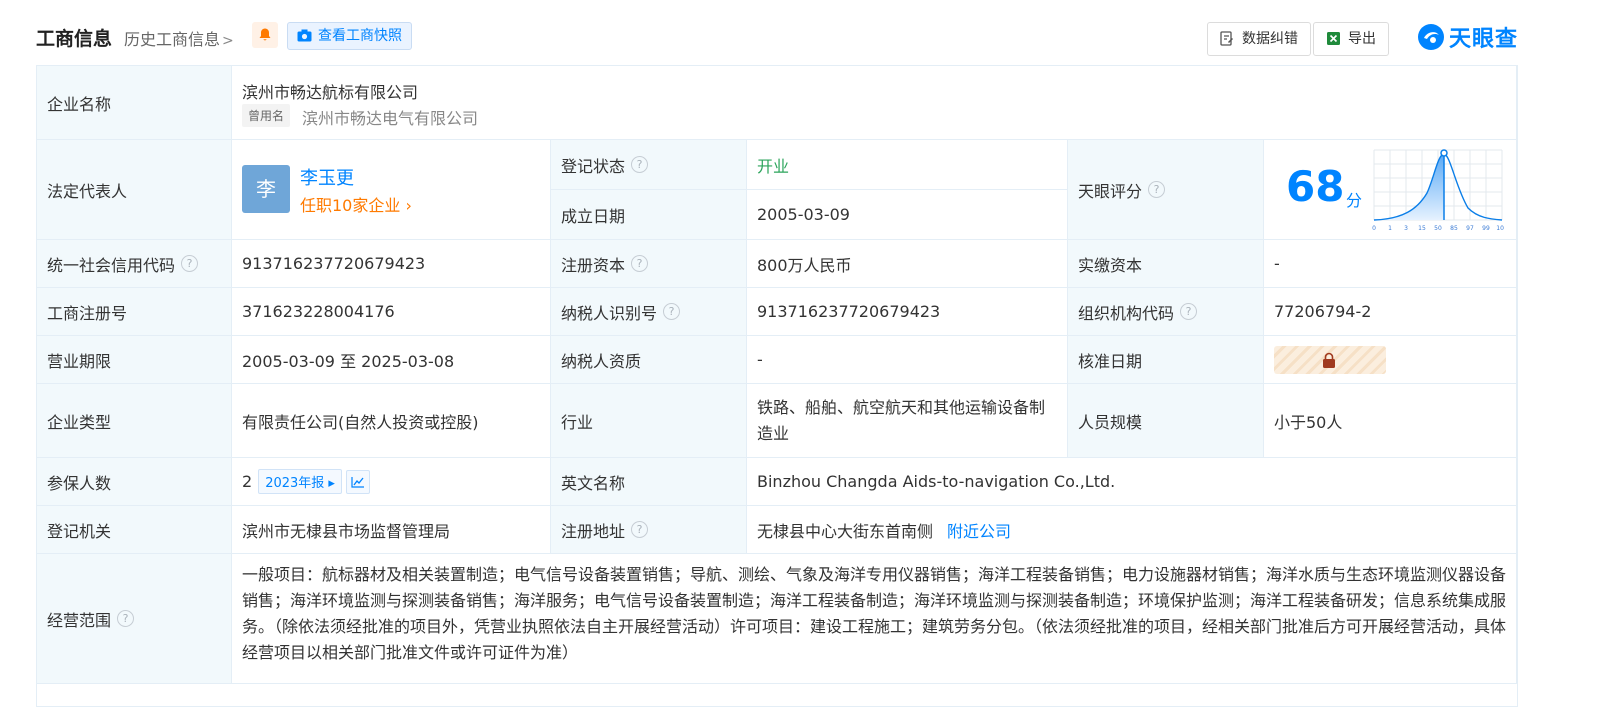  What do you see at coordinates (134, 482) in the screenshot?
I see `insured-label: 参保人数` at bounding box center [134, 482].